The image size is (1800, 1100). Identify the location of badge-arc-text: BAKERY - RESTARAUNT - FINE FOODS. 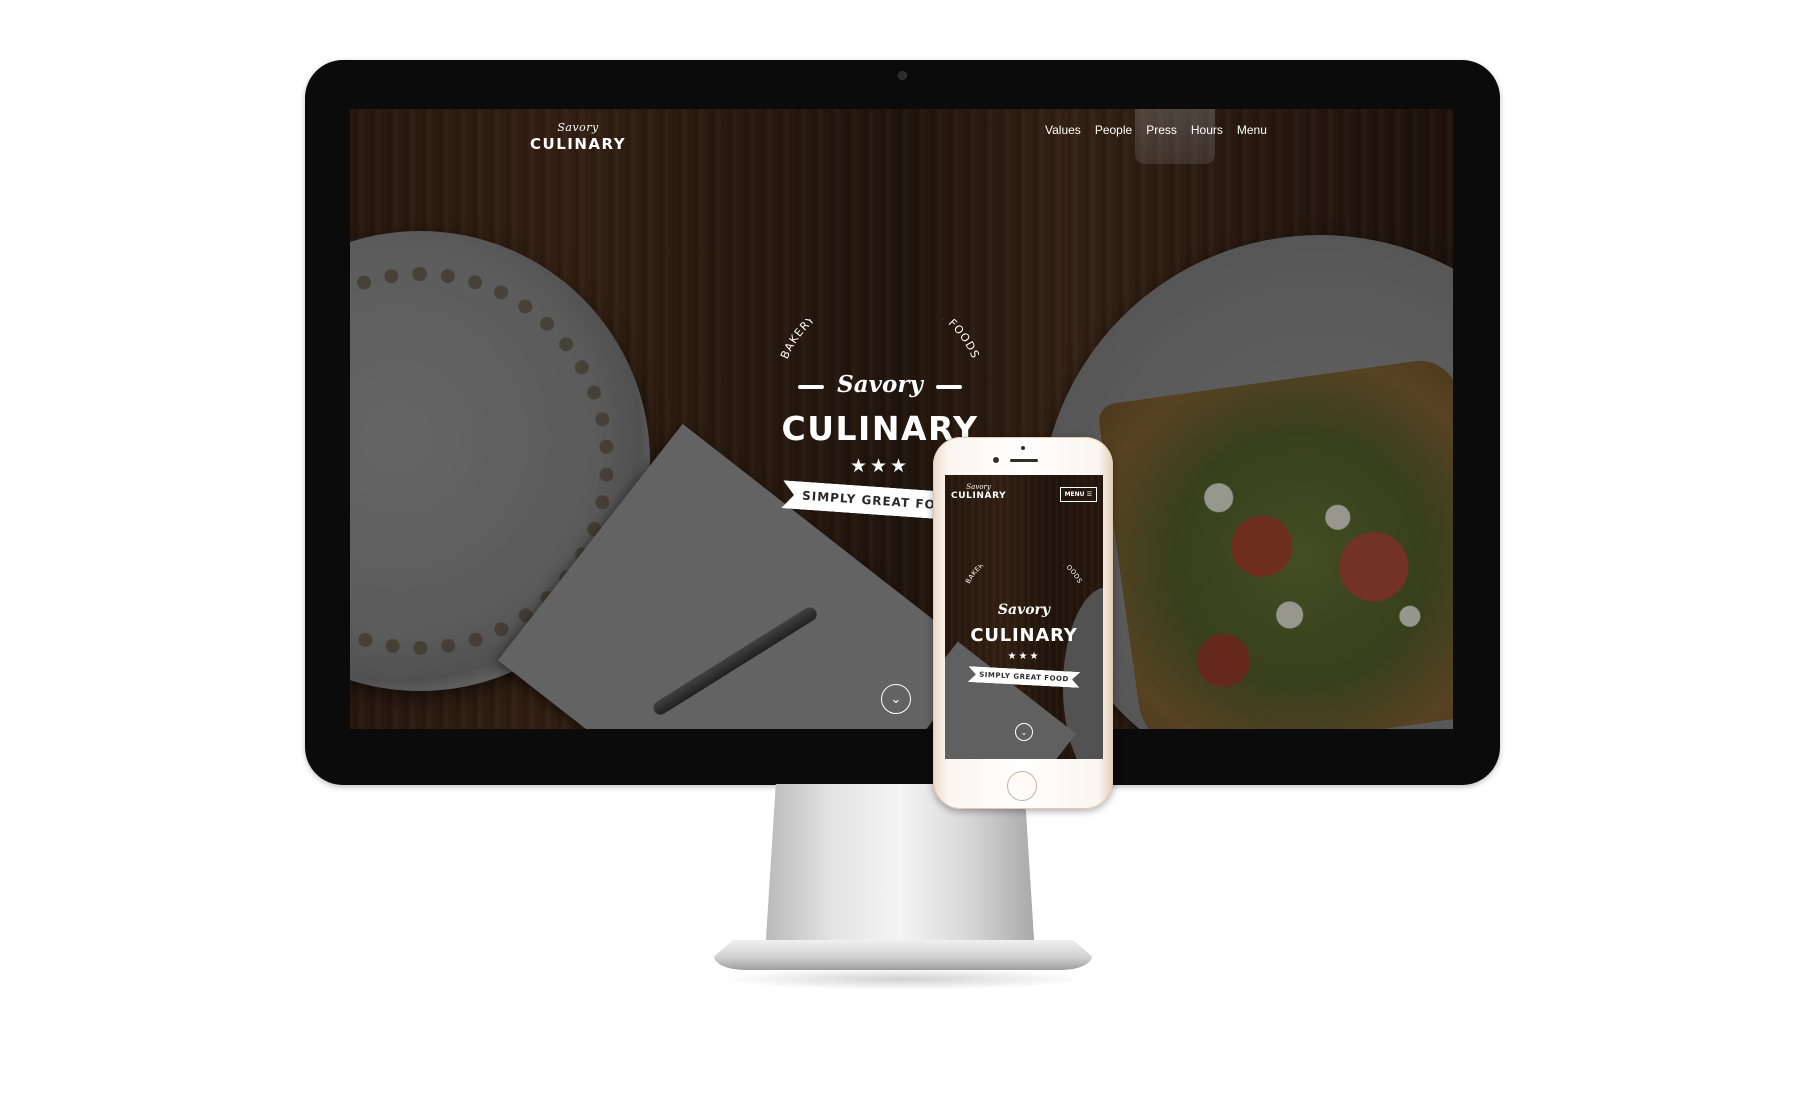
(879, 340).